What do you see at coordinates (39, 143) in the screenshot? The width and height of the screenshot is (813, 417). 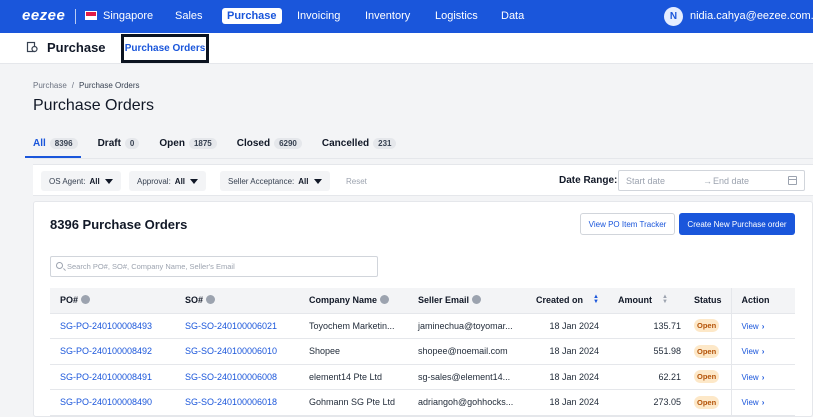 I see `tab-label: All` at bounding box center [39, 143].